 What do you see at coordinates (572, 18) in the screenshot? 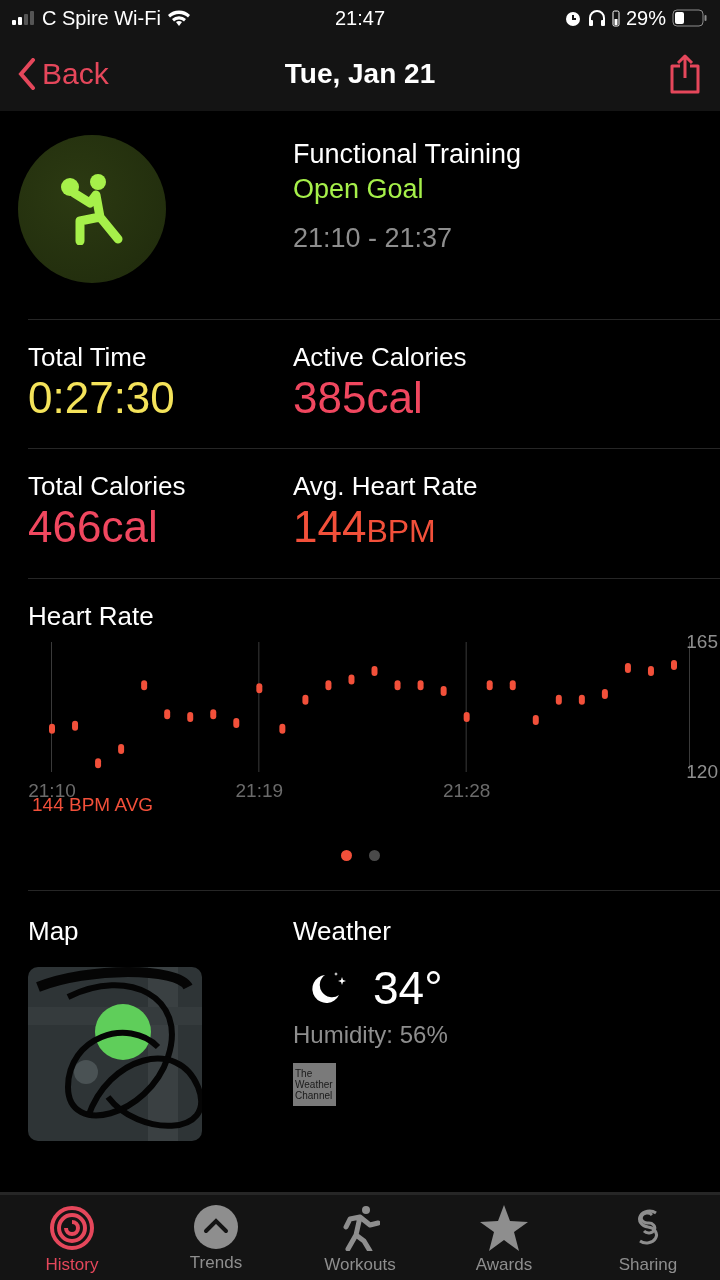
I see `alarm-icon` at bounding box center [572, 18].